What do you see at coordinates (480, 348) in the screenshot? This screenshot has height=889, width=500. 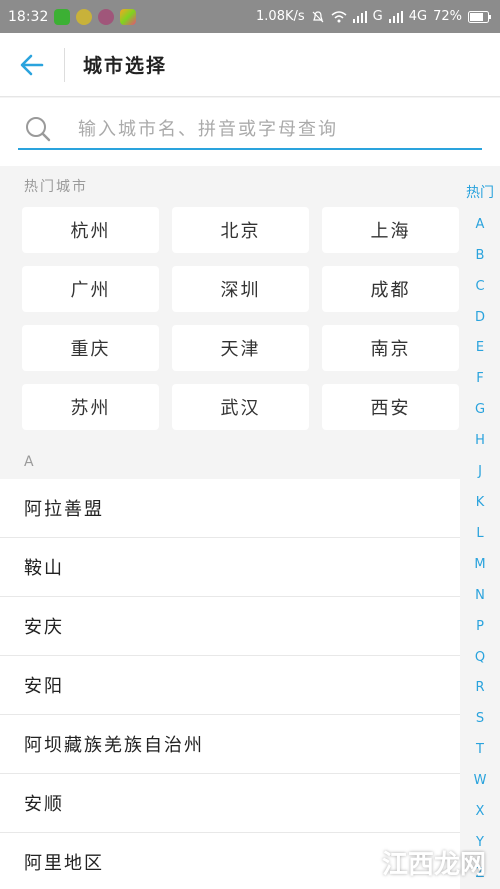 I see `index-item-e: E` at bounding box center [480, 348].